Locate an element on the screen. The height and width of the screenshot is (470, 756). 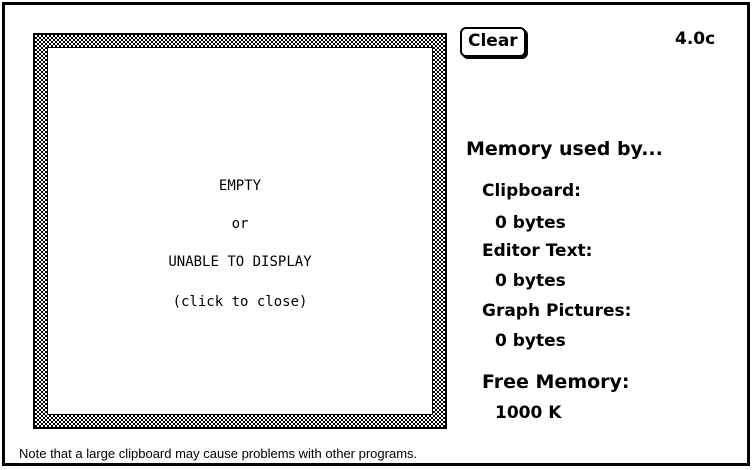
preview-unable-text: UNABLE TO DISPLAY is located at coordinates (240, 262).